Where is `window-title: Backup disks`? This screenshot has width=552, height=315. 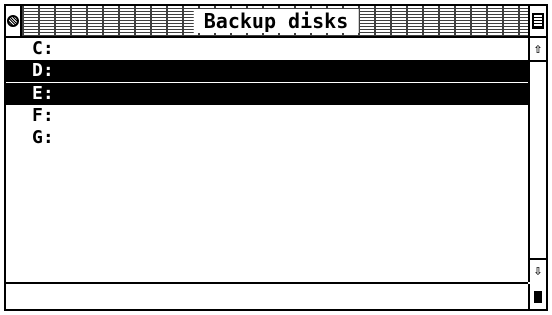
window-title: Backup disks is located at coordinates (276, 21).